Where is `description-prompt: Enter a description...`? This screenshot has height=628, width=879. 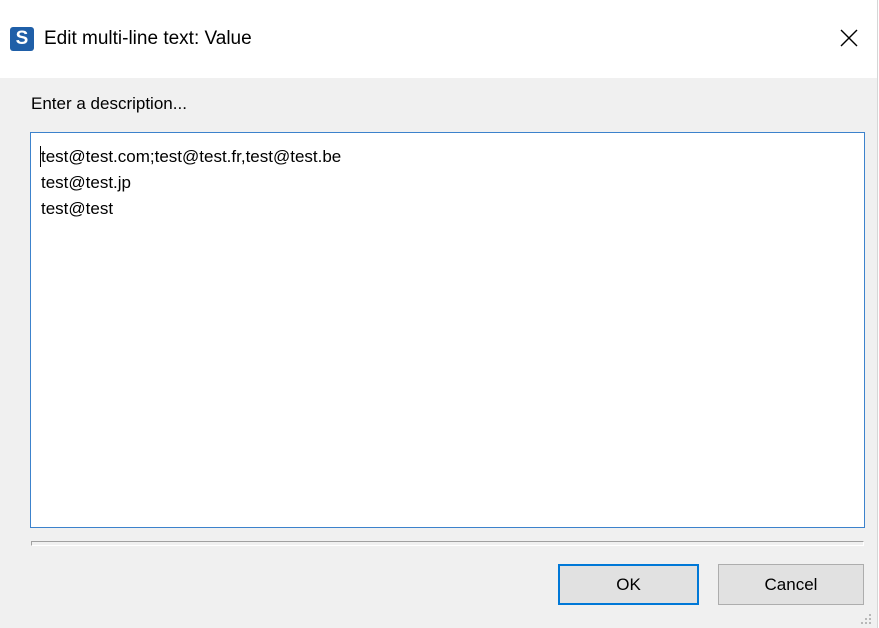 description-prompt: Enter a description... is located at coordinates (109, 103).